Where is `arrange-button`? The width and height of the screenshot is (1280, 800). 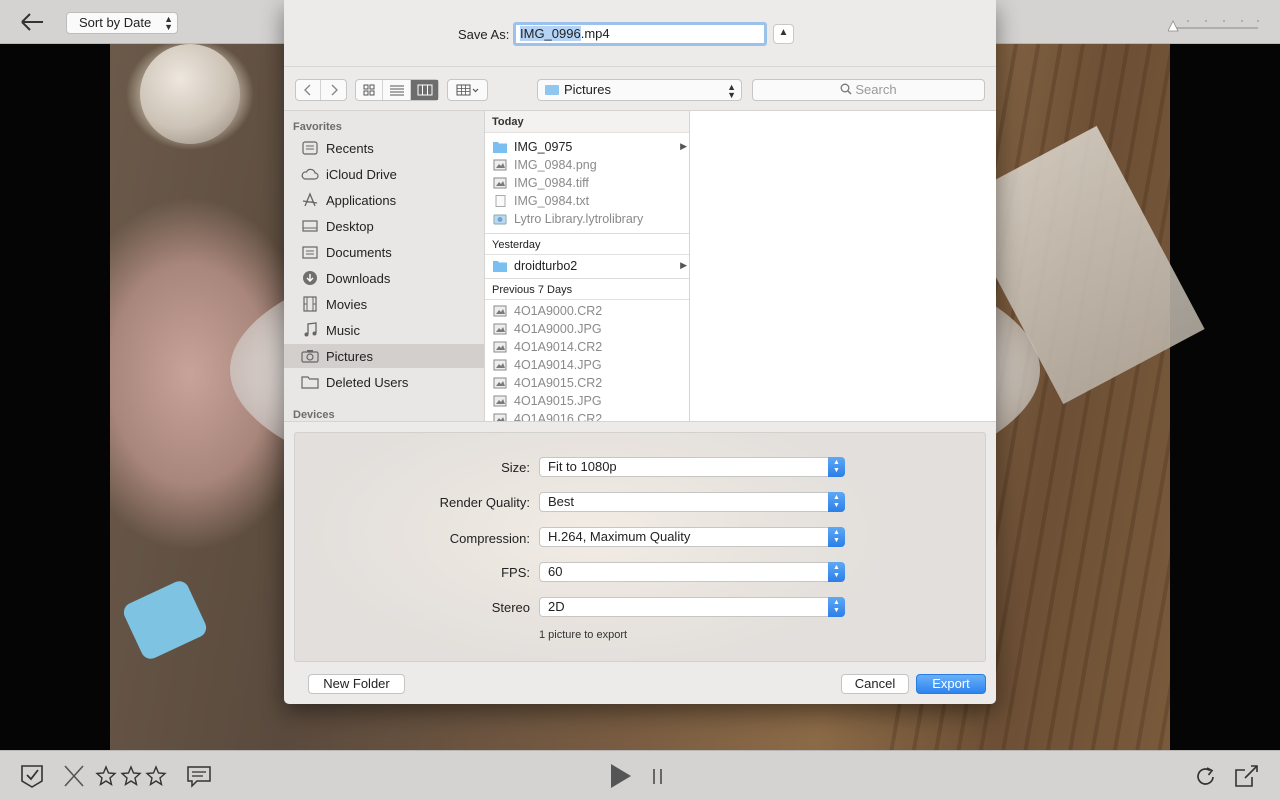
arrange-button is located at coordinates (467, 90).